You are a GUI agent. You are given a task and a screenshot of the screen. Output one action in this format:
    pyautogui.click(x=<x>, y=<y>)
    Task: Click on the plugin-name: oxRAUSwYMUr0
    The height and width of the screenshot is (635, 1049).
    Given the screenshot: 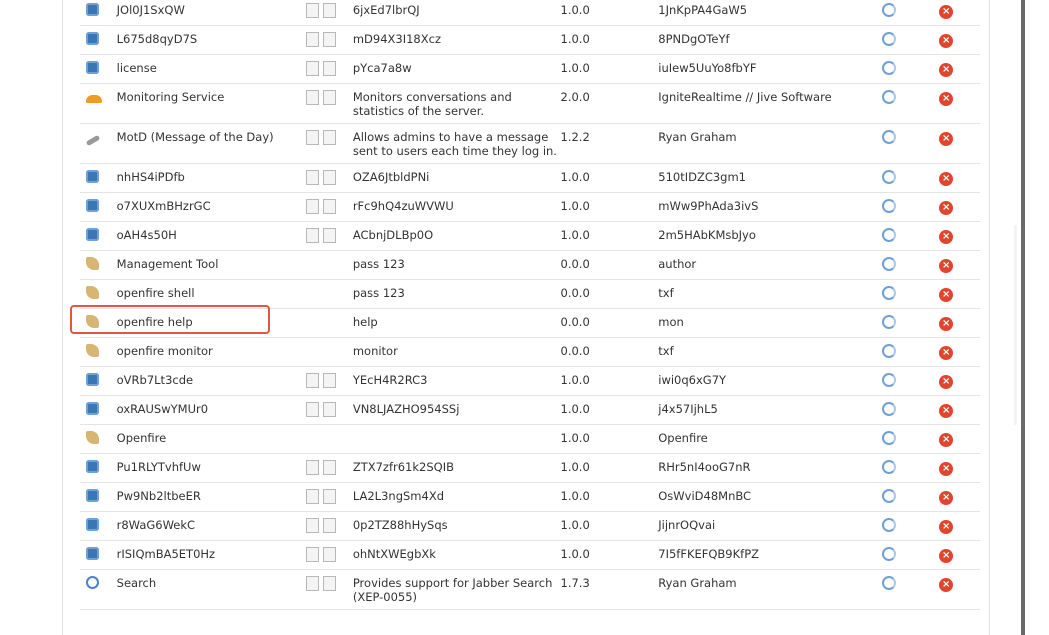 What is the action you would take?
    pyautogui.click(x=211, y=410)
    